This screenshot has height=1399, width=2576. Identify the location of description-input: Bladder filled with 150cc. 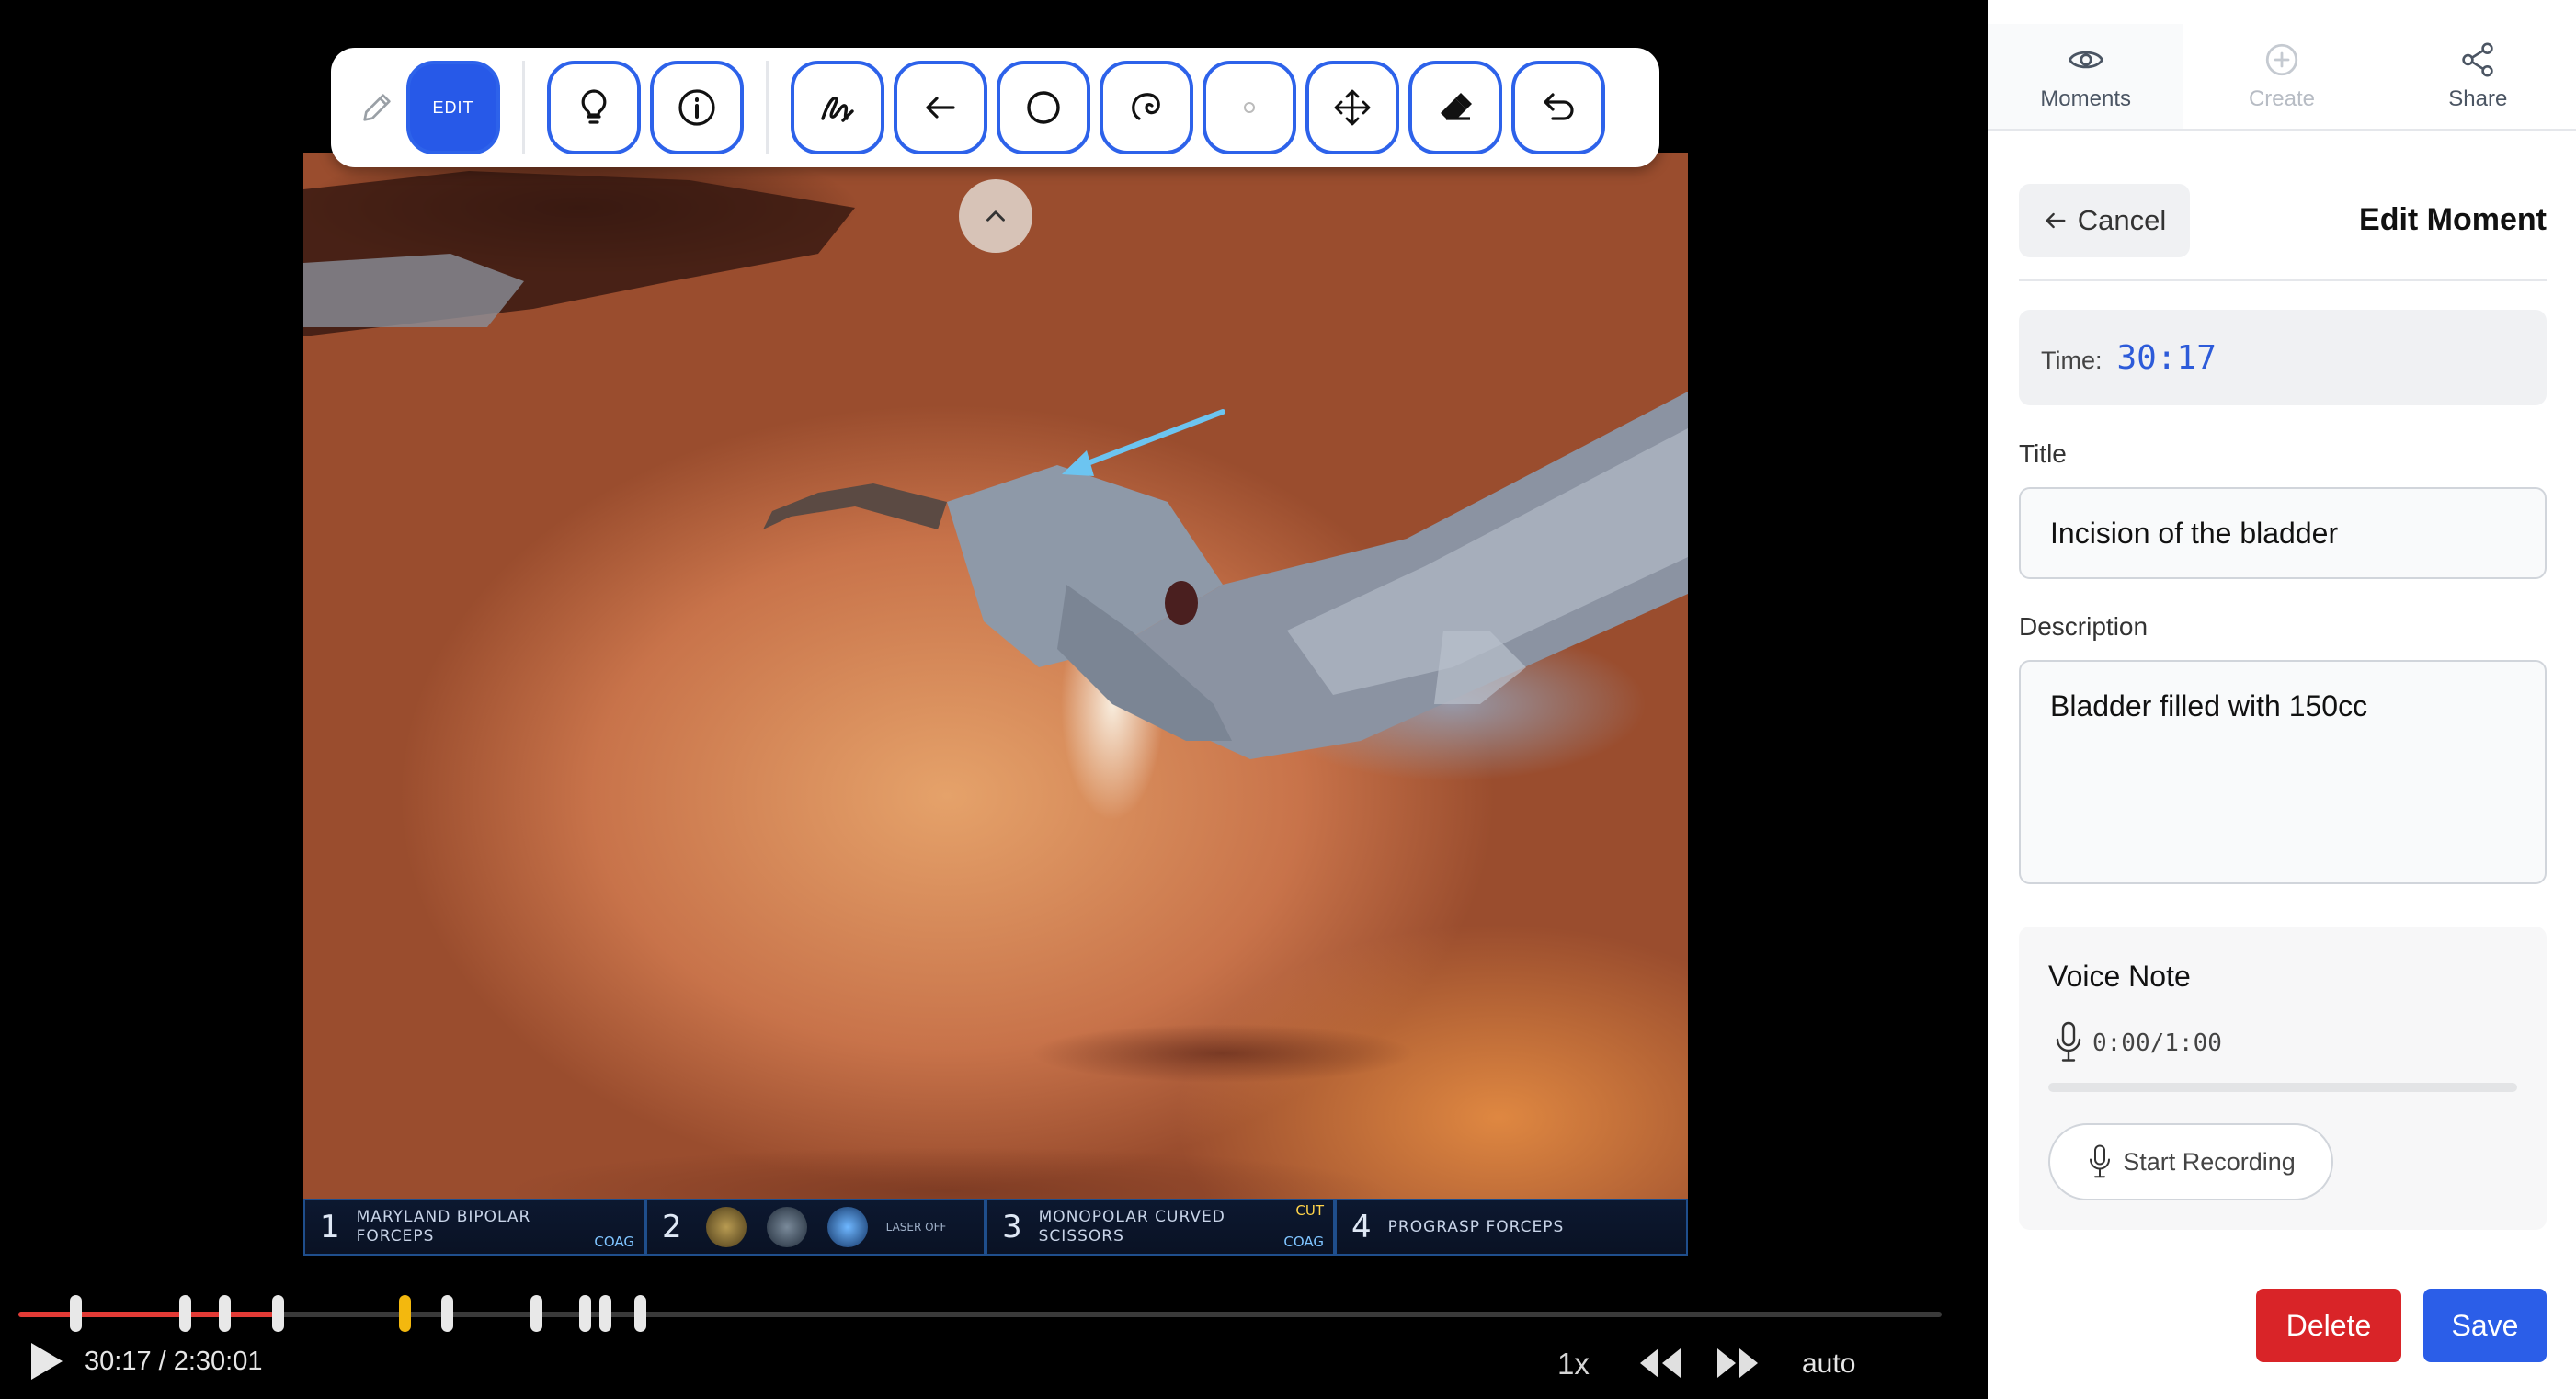
(2283, 772).